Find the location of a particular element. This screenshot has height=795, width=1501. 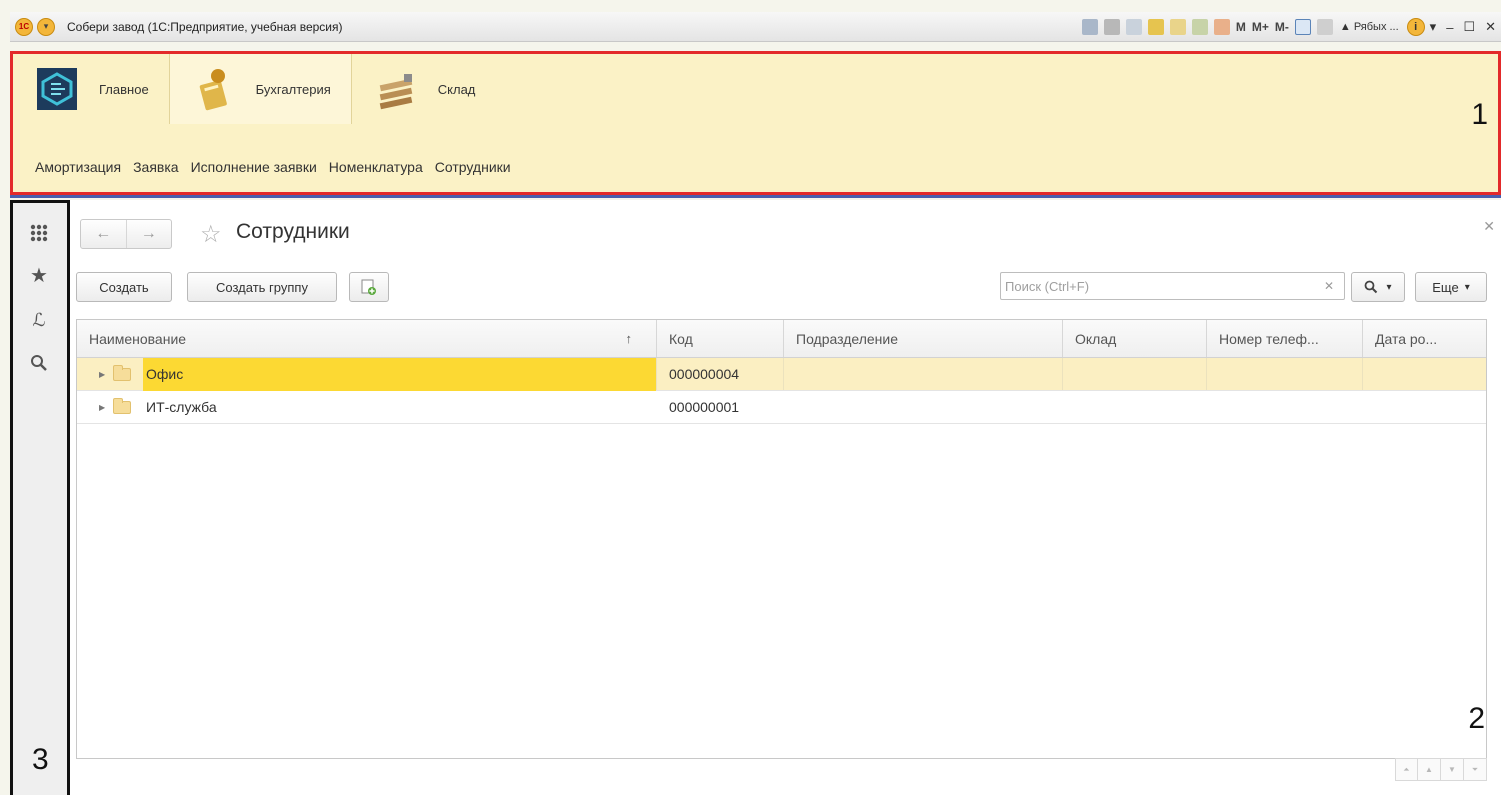

memory-m-button: M is located at coordinates (1241, 27).